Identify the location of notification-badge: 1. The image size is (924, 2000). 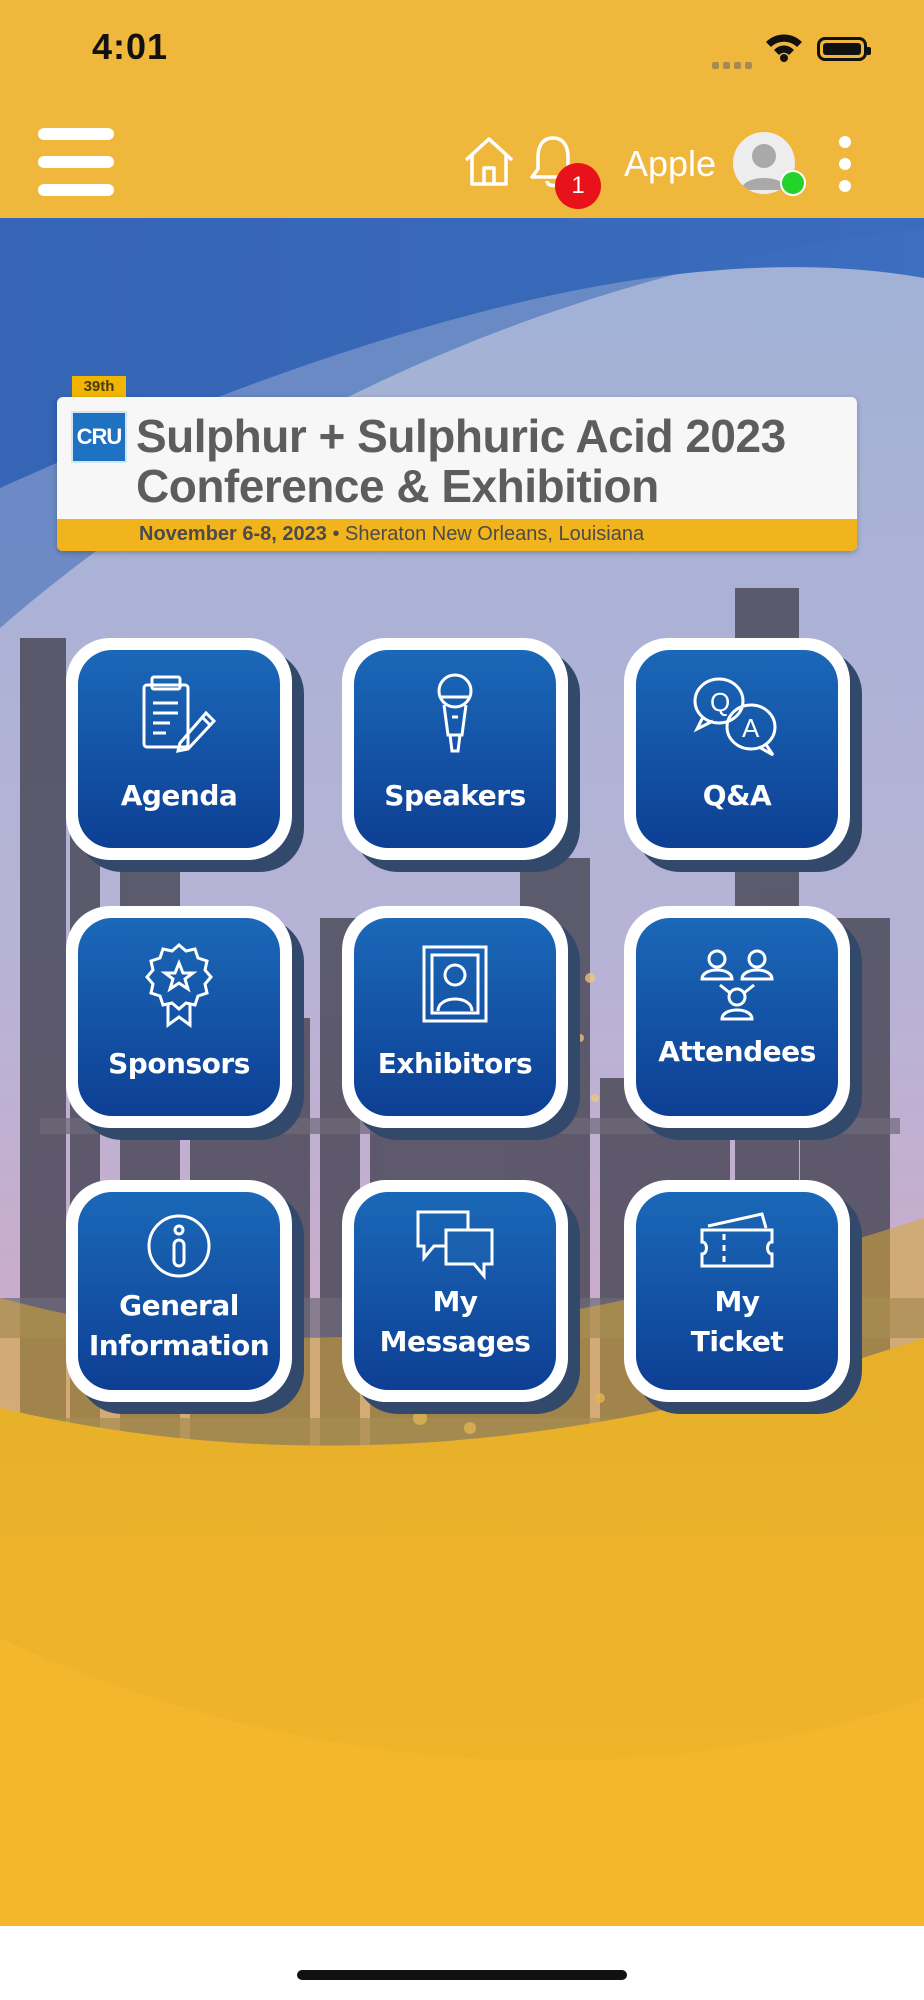
(578, 186).